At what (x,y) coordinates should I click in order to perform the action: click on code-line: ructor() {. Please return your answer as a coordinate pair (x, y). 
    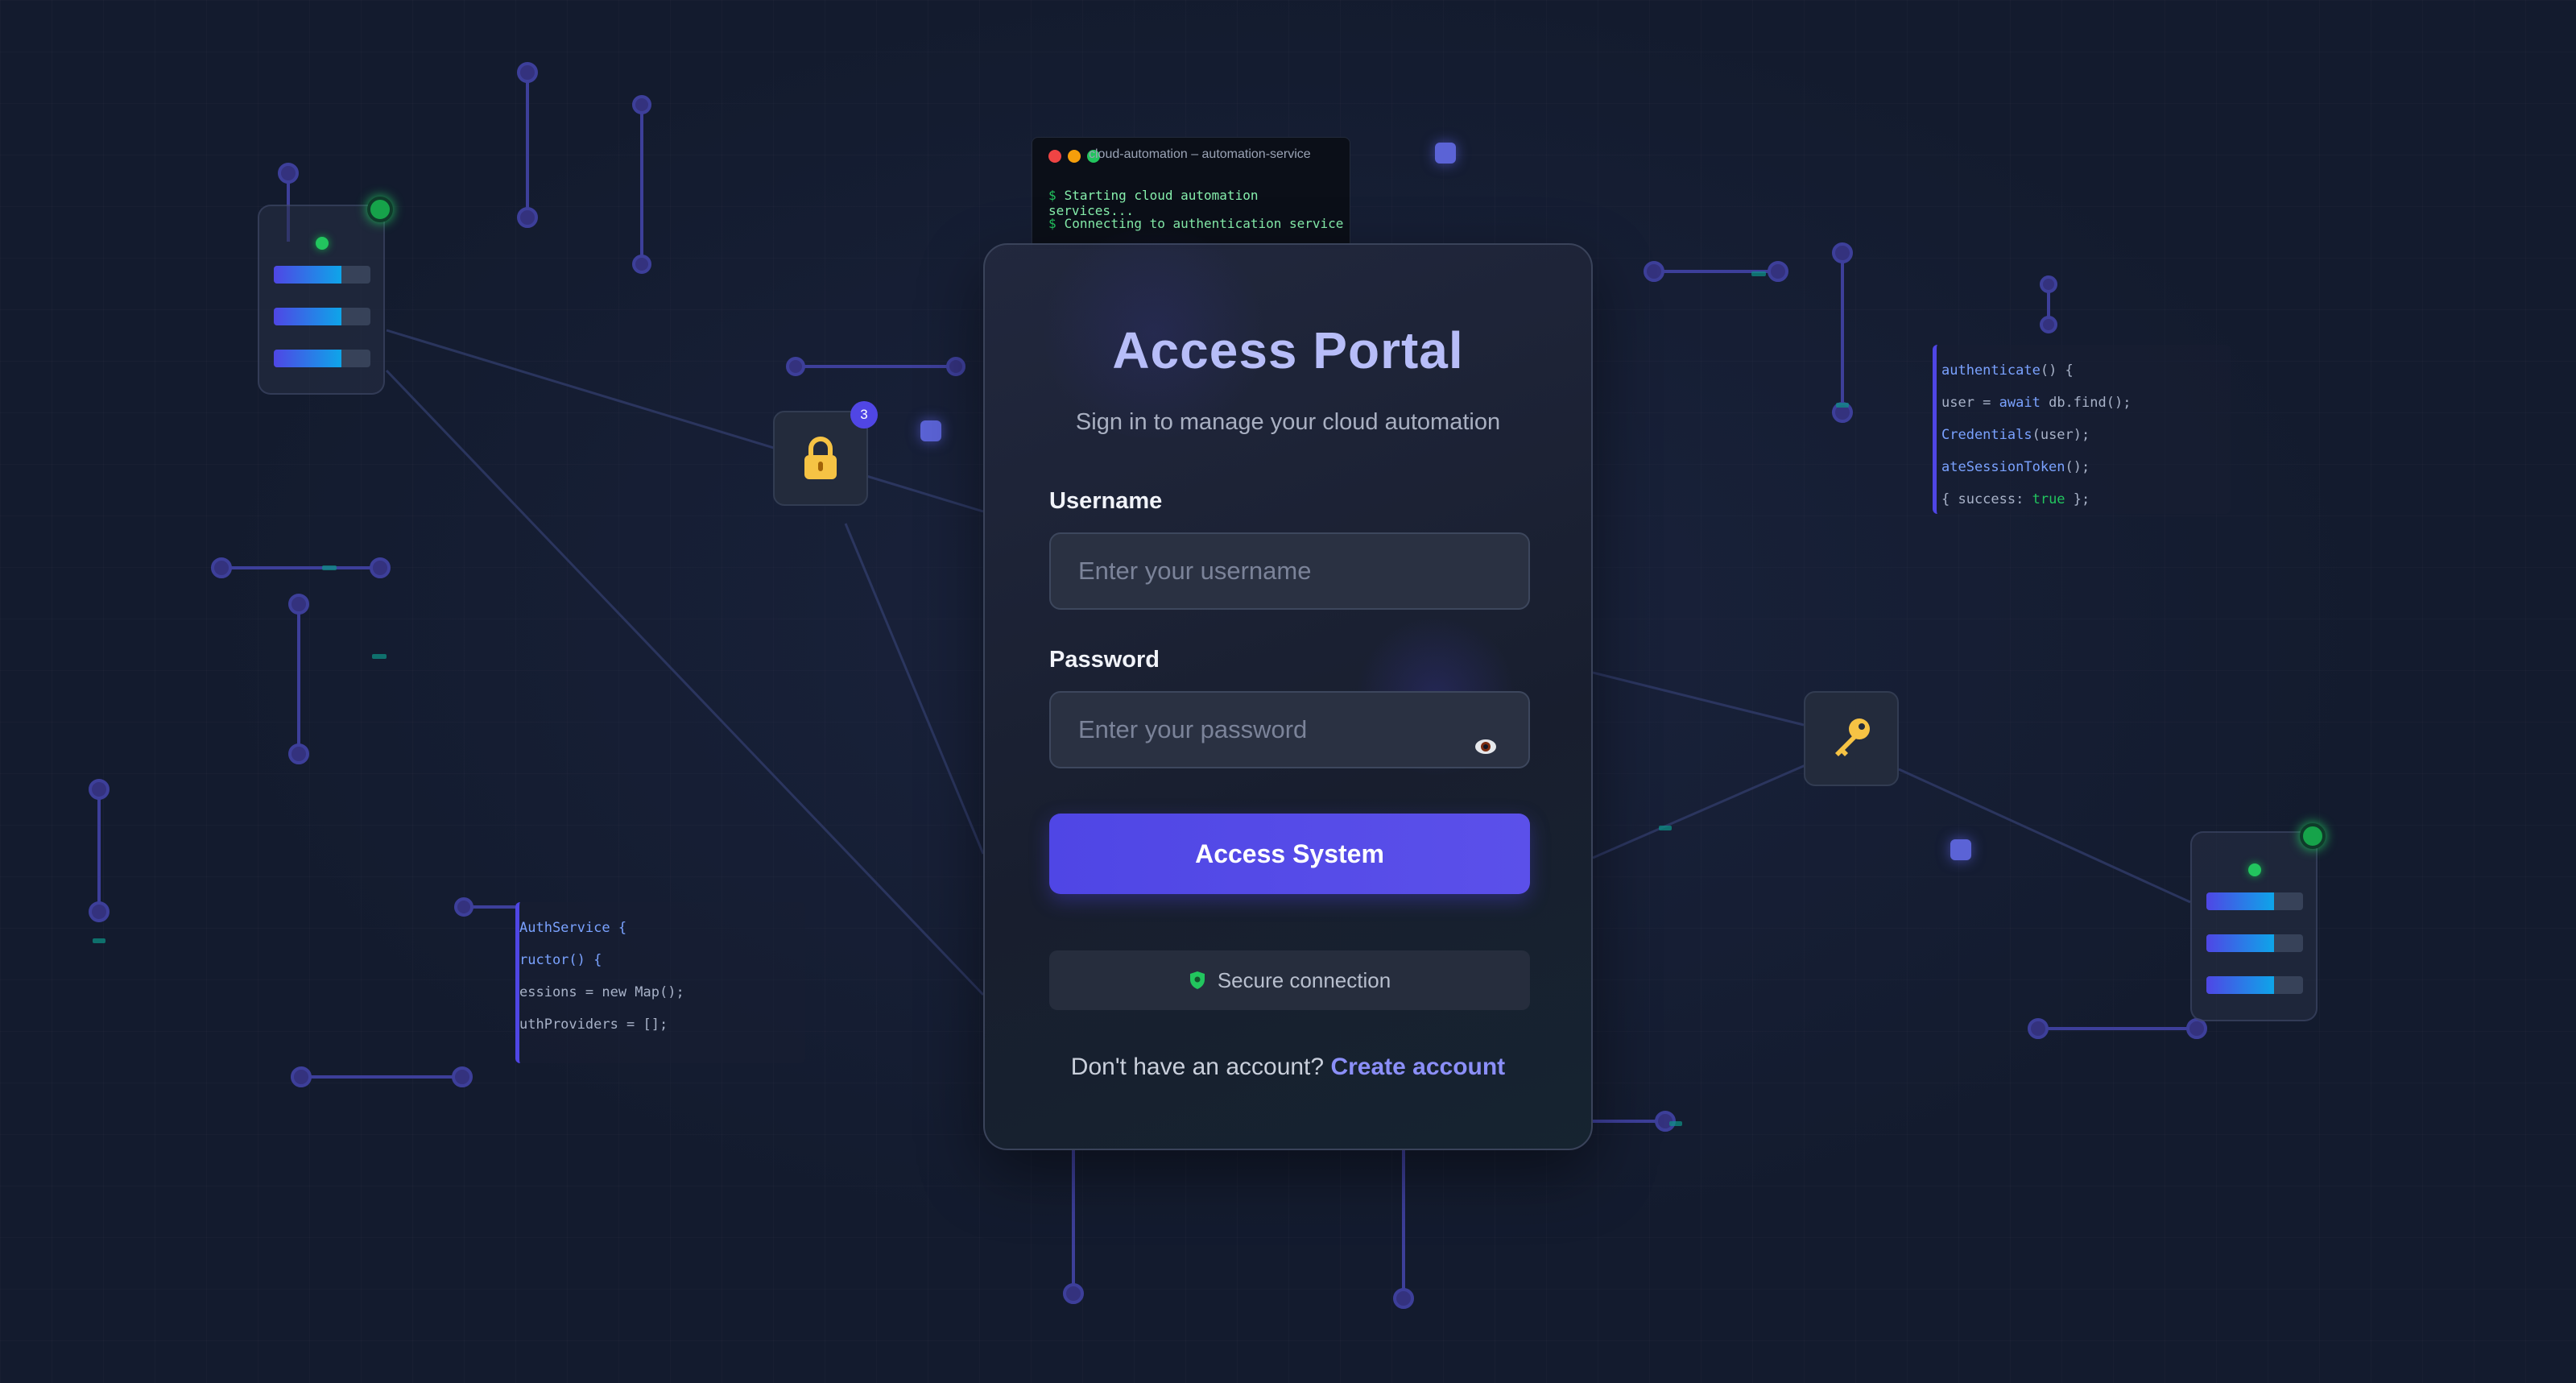
    Looking at the image, I should click on (560, 960).